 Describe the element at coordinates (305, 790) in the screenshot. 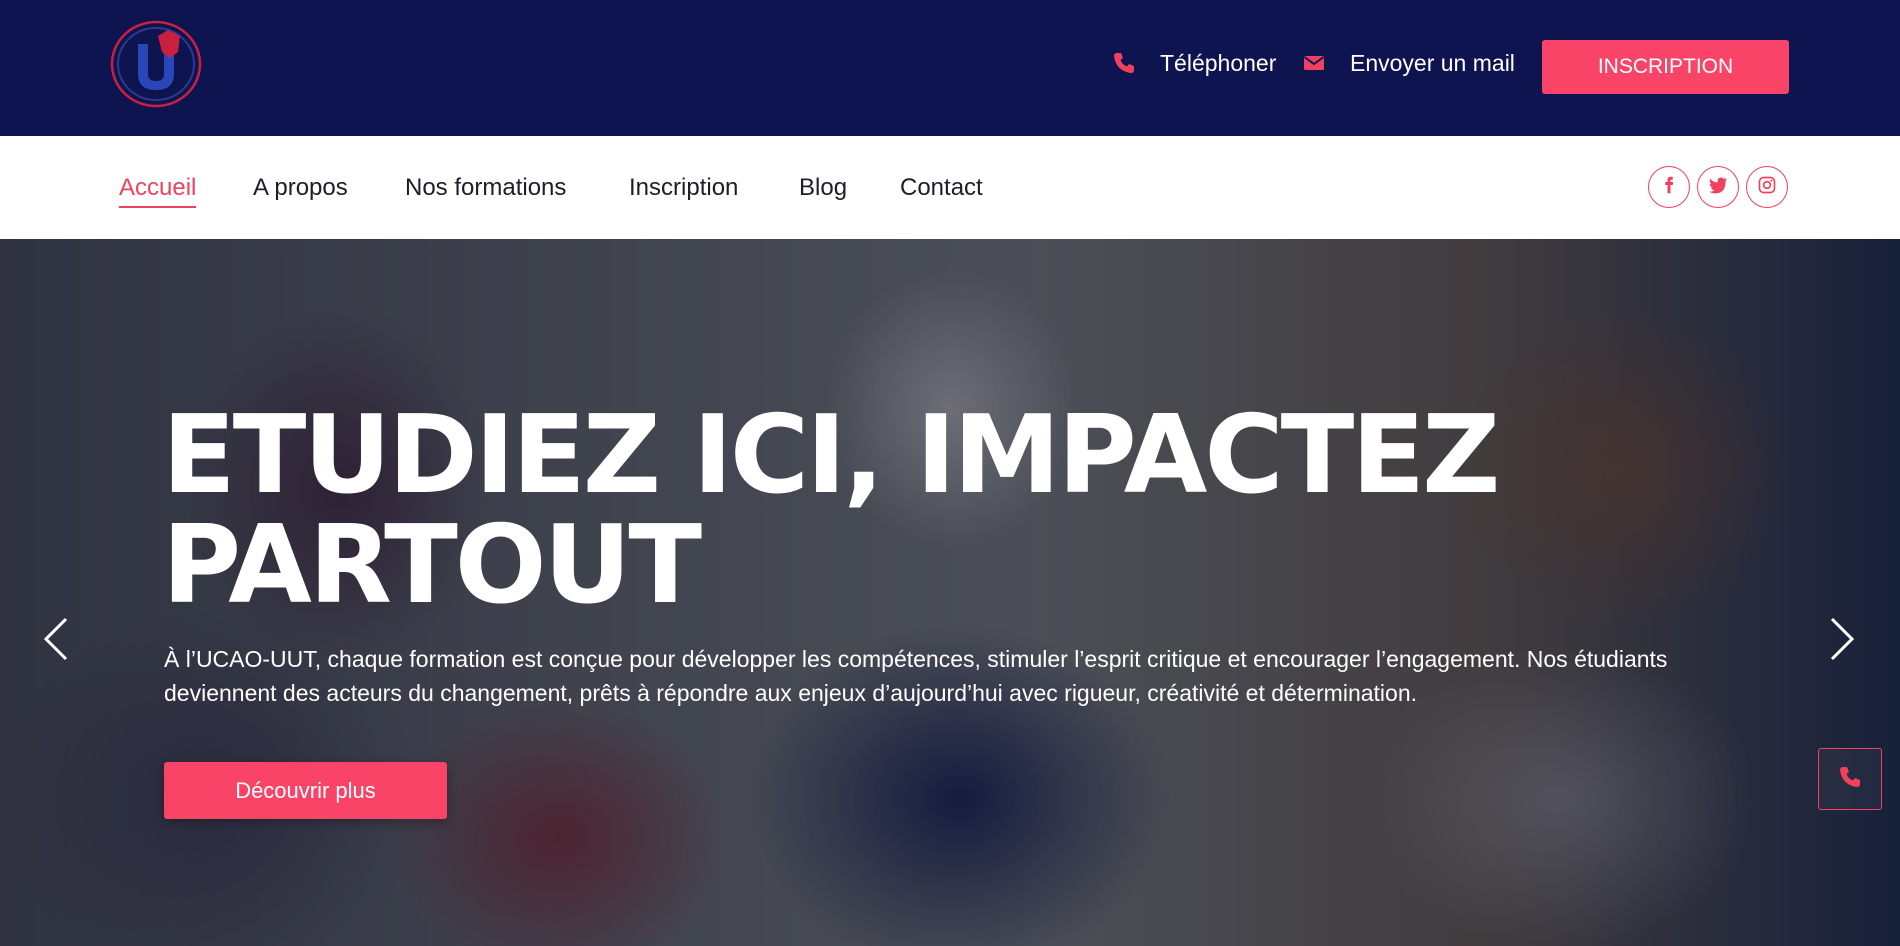

I see `discover-more-button: Découvrir plus` at that location.